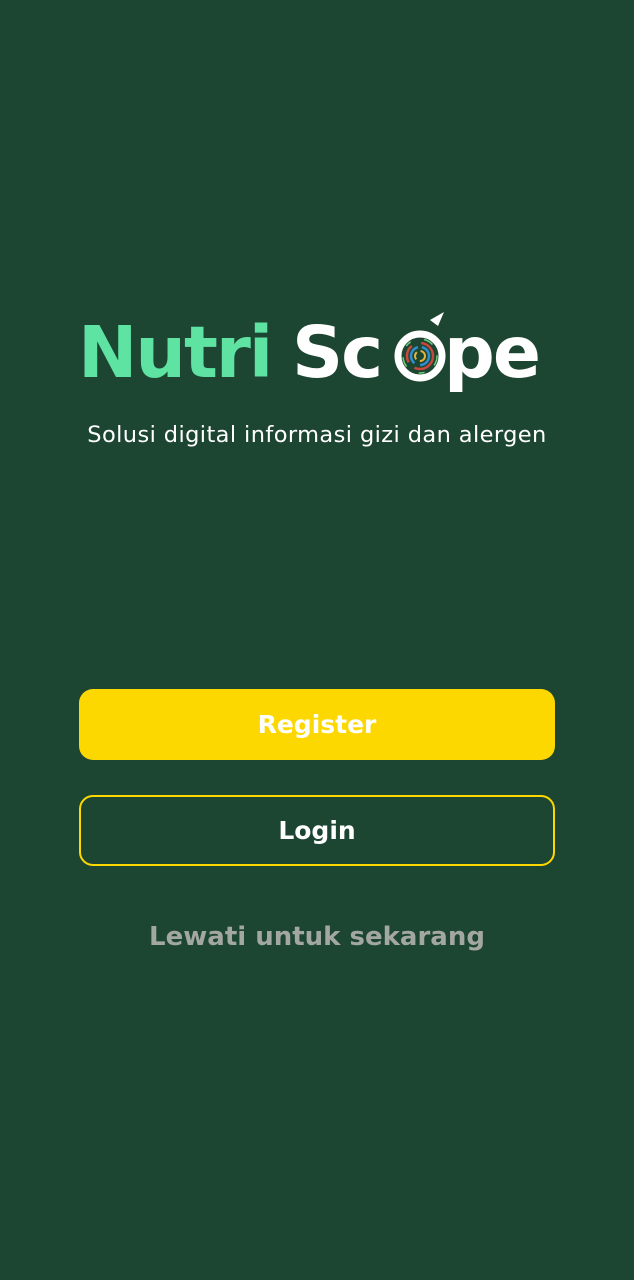 The width and height of the screenshot is (634, 1280). I want to click on logo-text-nutri: Nutri, so click(174, 352).